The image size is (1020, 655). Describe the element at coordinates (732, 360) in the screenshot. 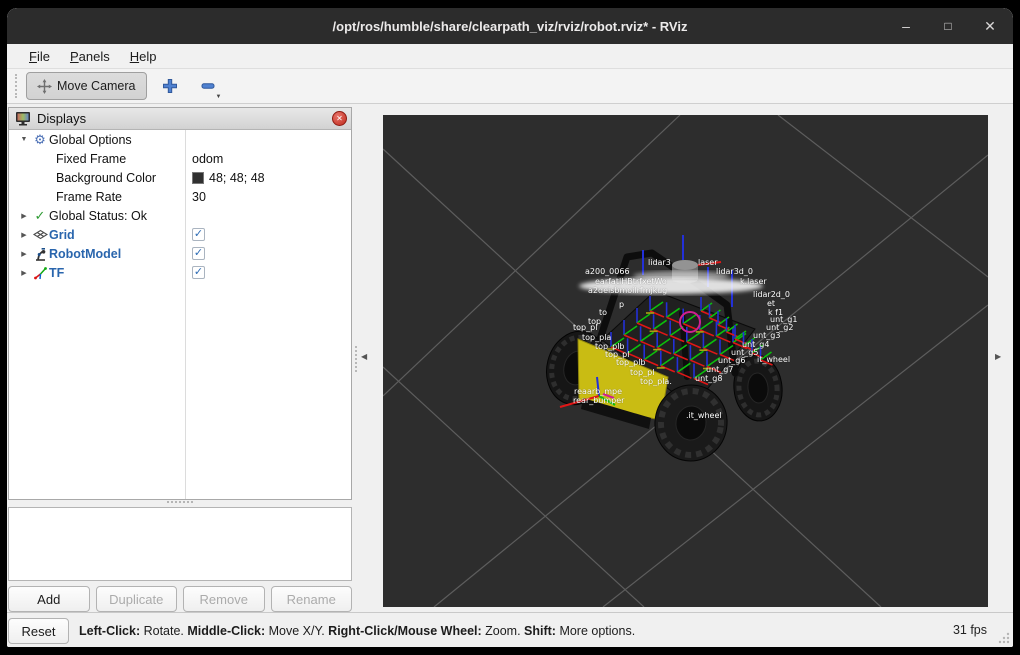

I see `tf-frame-label: unt_g6` at that location.